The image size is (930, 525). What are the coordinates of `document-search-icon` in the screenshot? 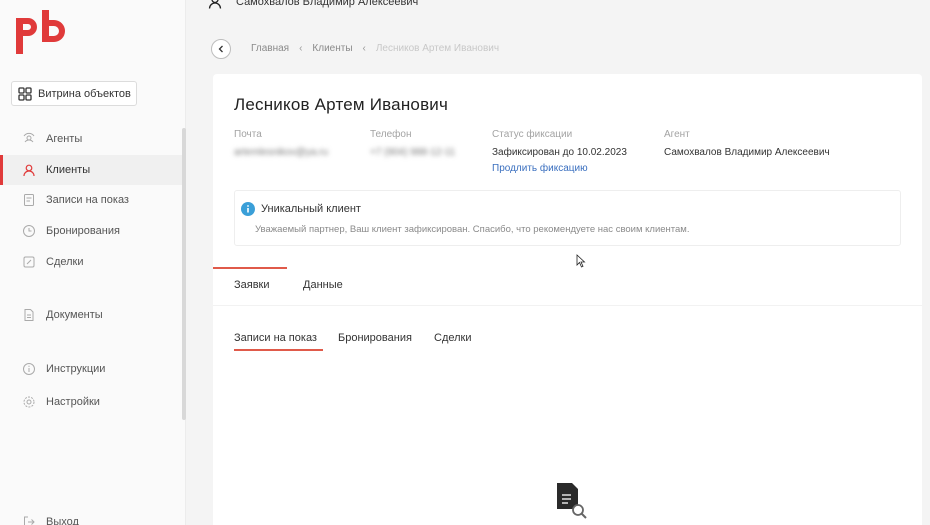 It's located at (572, 501).